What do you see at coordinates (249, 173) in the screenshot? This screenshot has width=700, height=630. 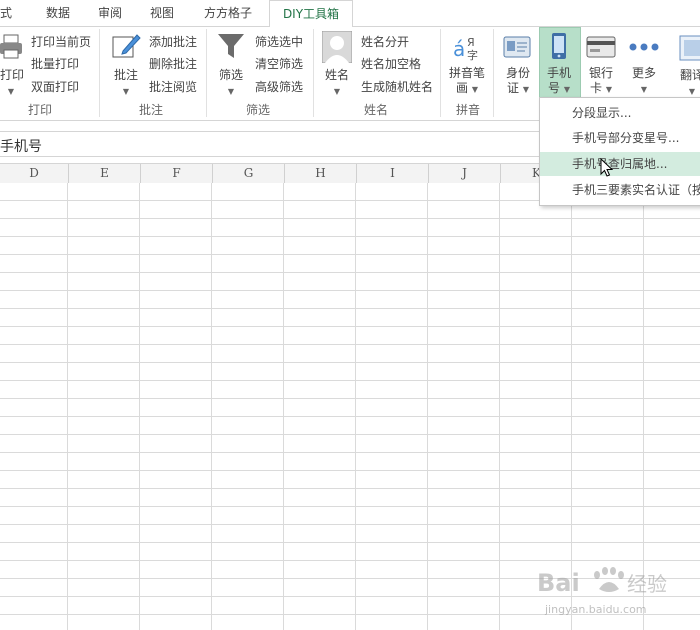 I see `column-header-g: G` at bounding box center [249, 173].